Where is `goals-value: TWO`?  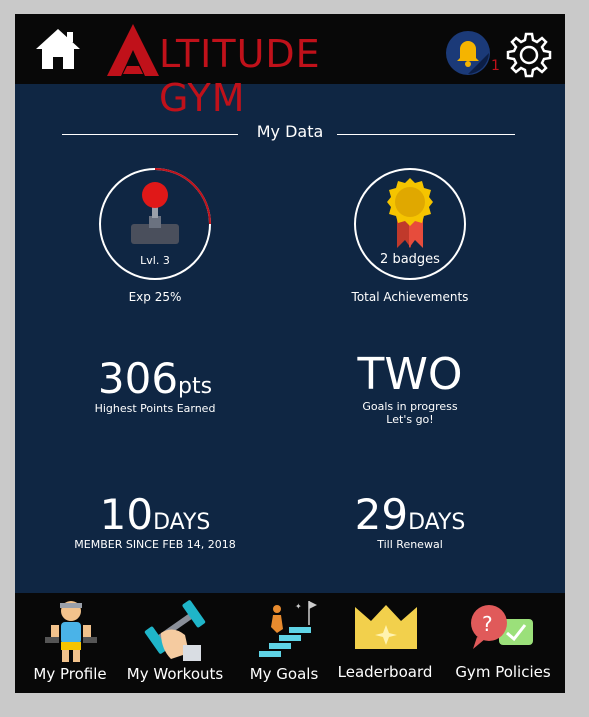 goals-value: TWO is located at coordinates (410, 374).